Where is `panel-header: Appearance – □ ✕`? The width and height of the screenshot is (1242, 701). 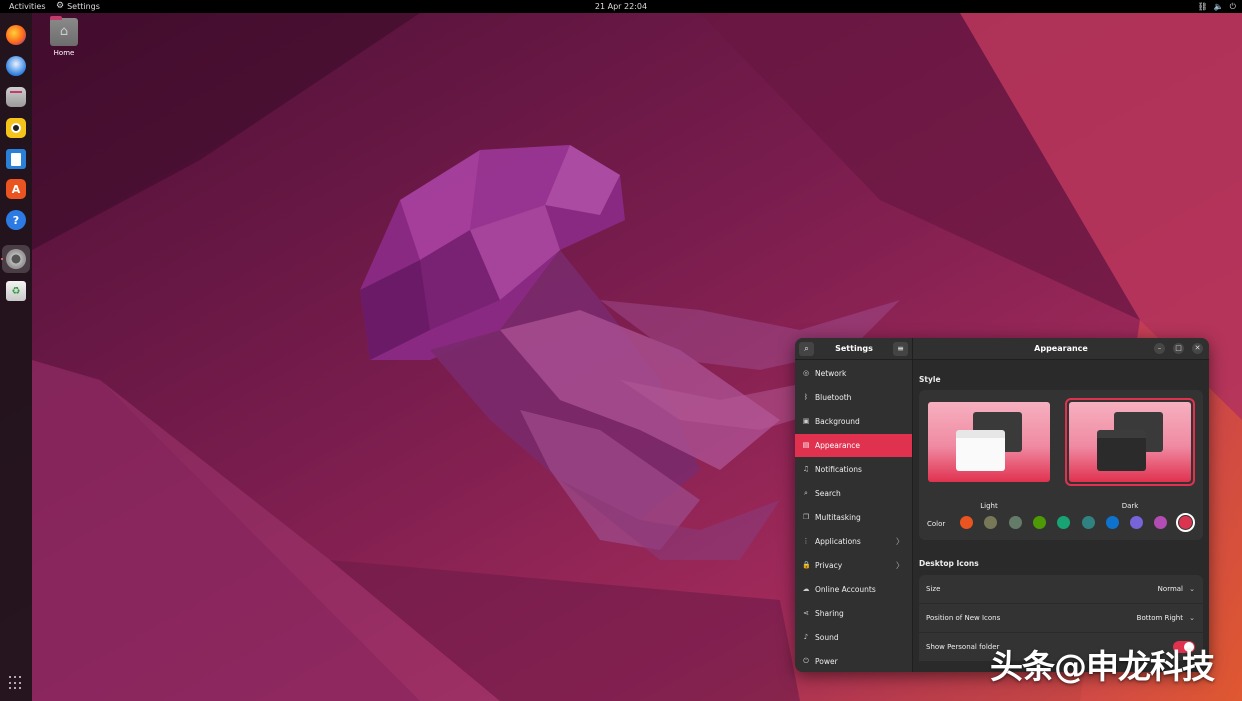
panel-header: Appearance – □ ✕ is located at coordinates (1061, 349).